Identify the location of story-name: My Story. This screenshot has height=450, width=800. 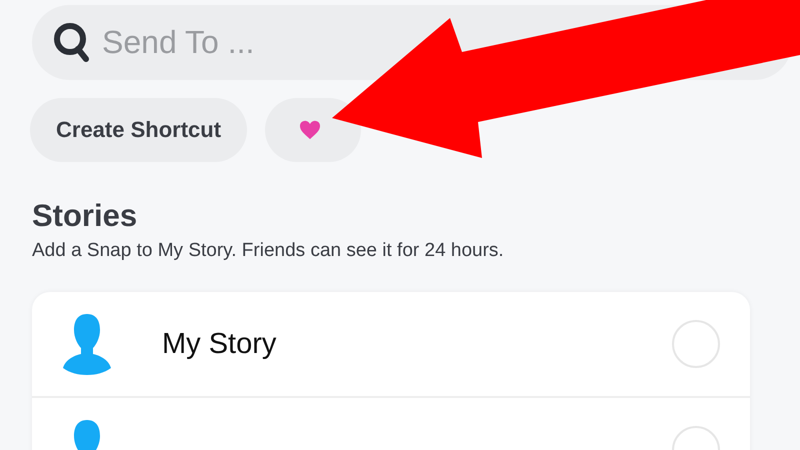
(219, 344).